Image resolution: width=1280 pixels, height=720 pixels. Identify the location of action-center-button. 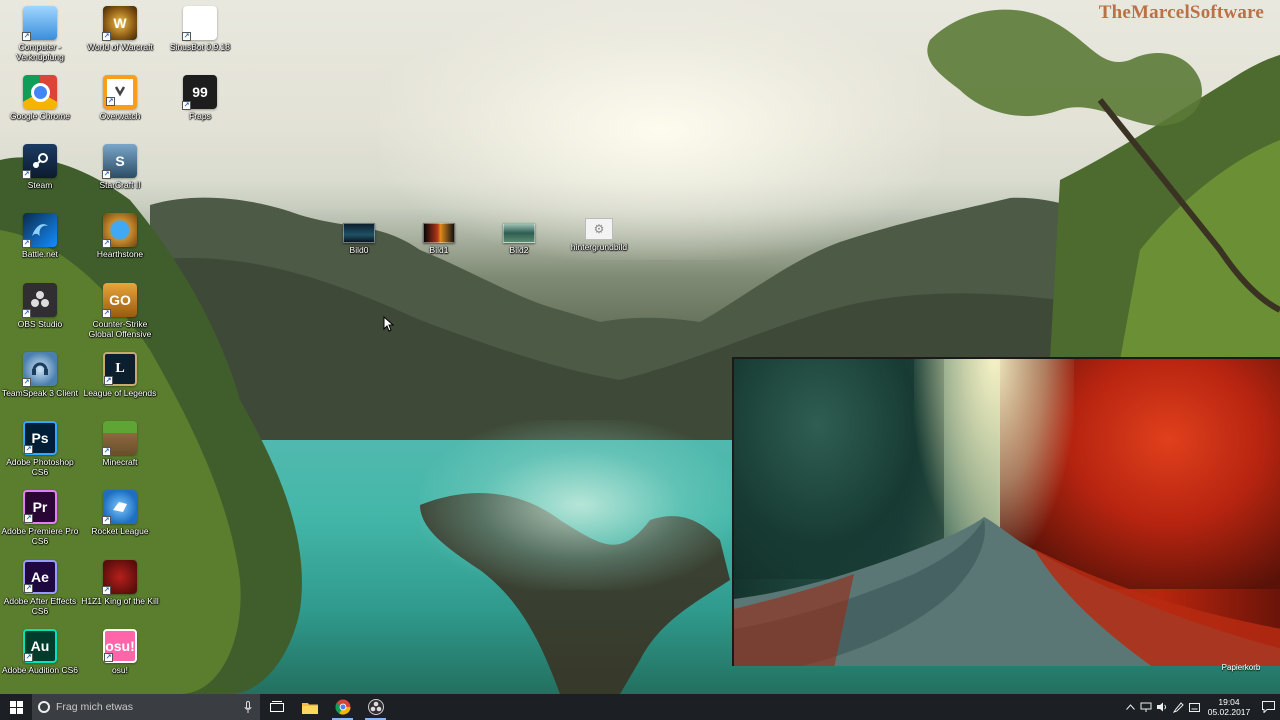
(1268, 707).